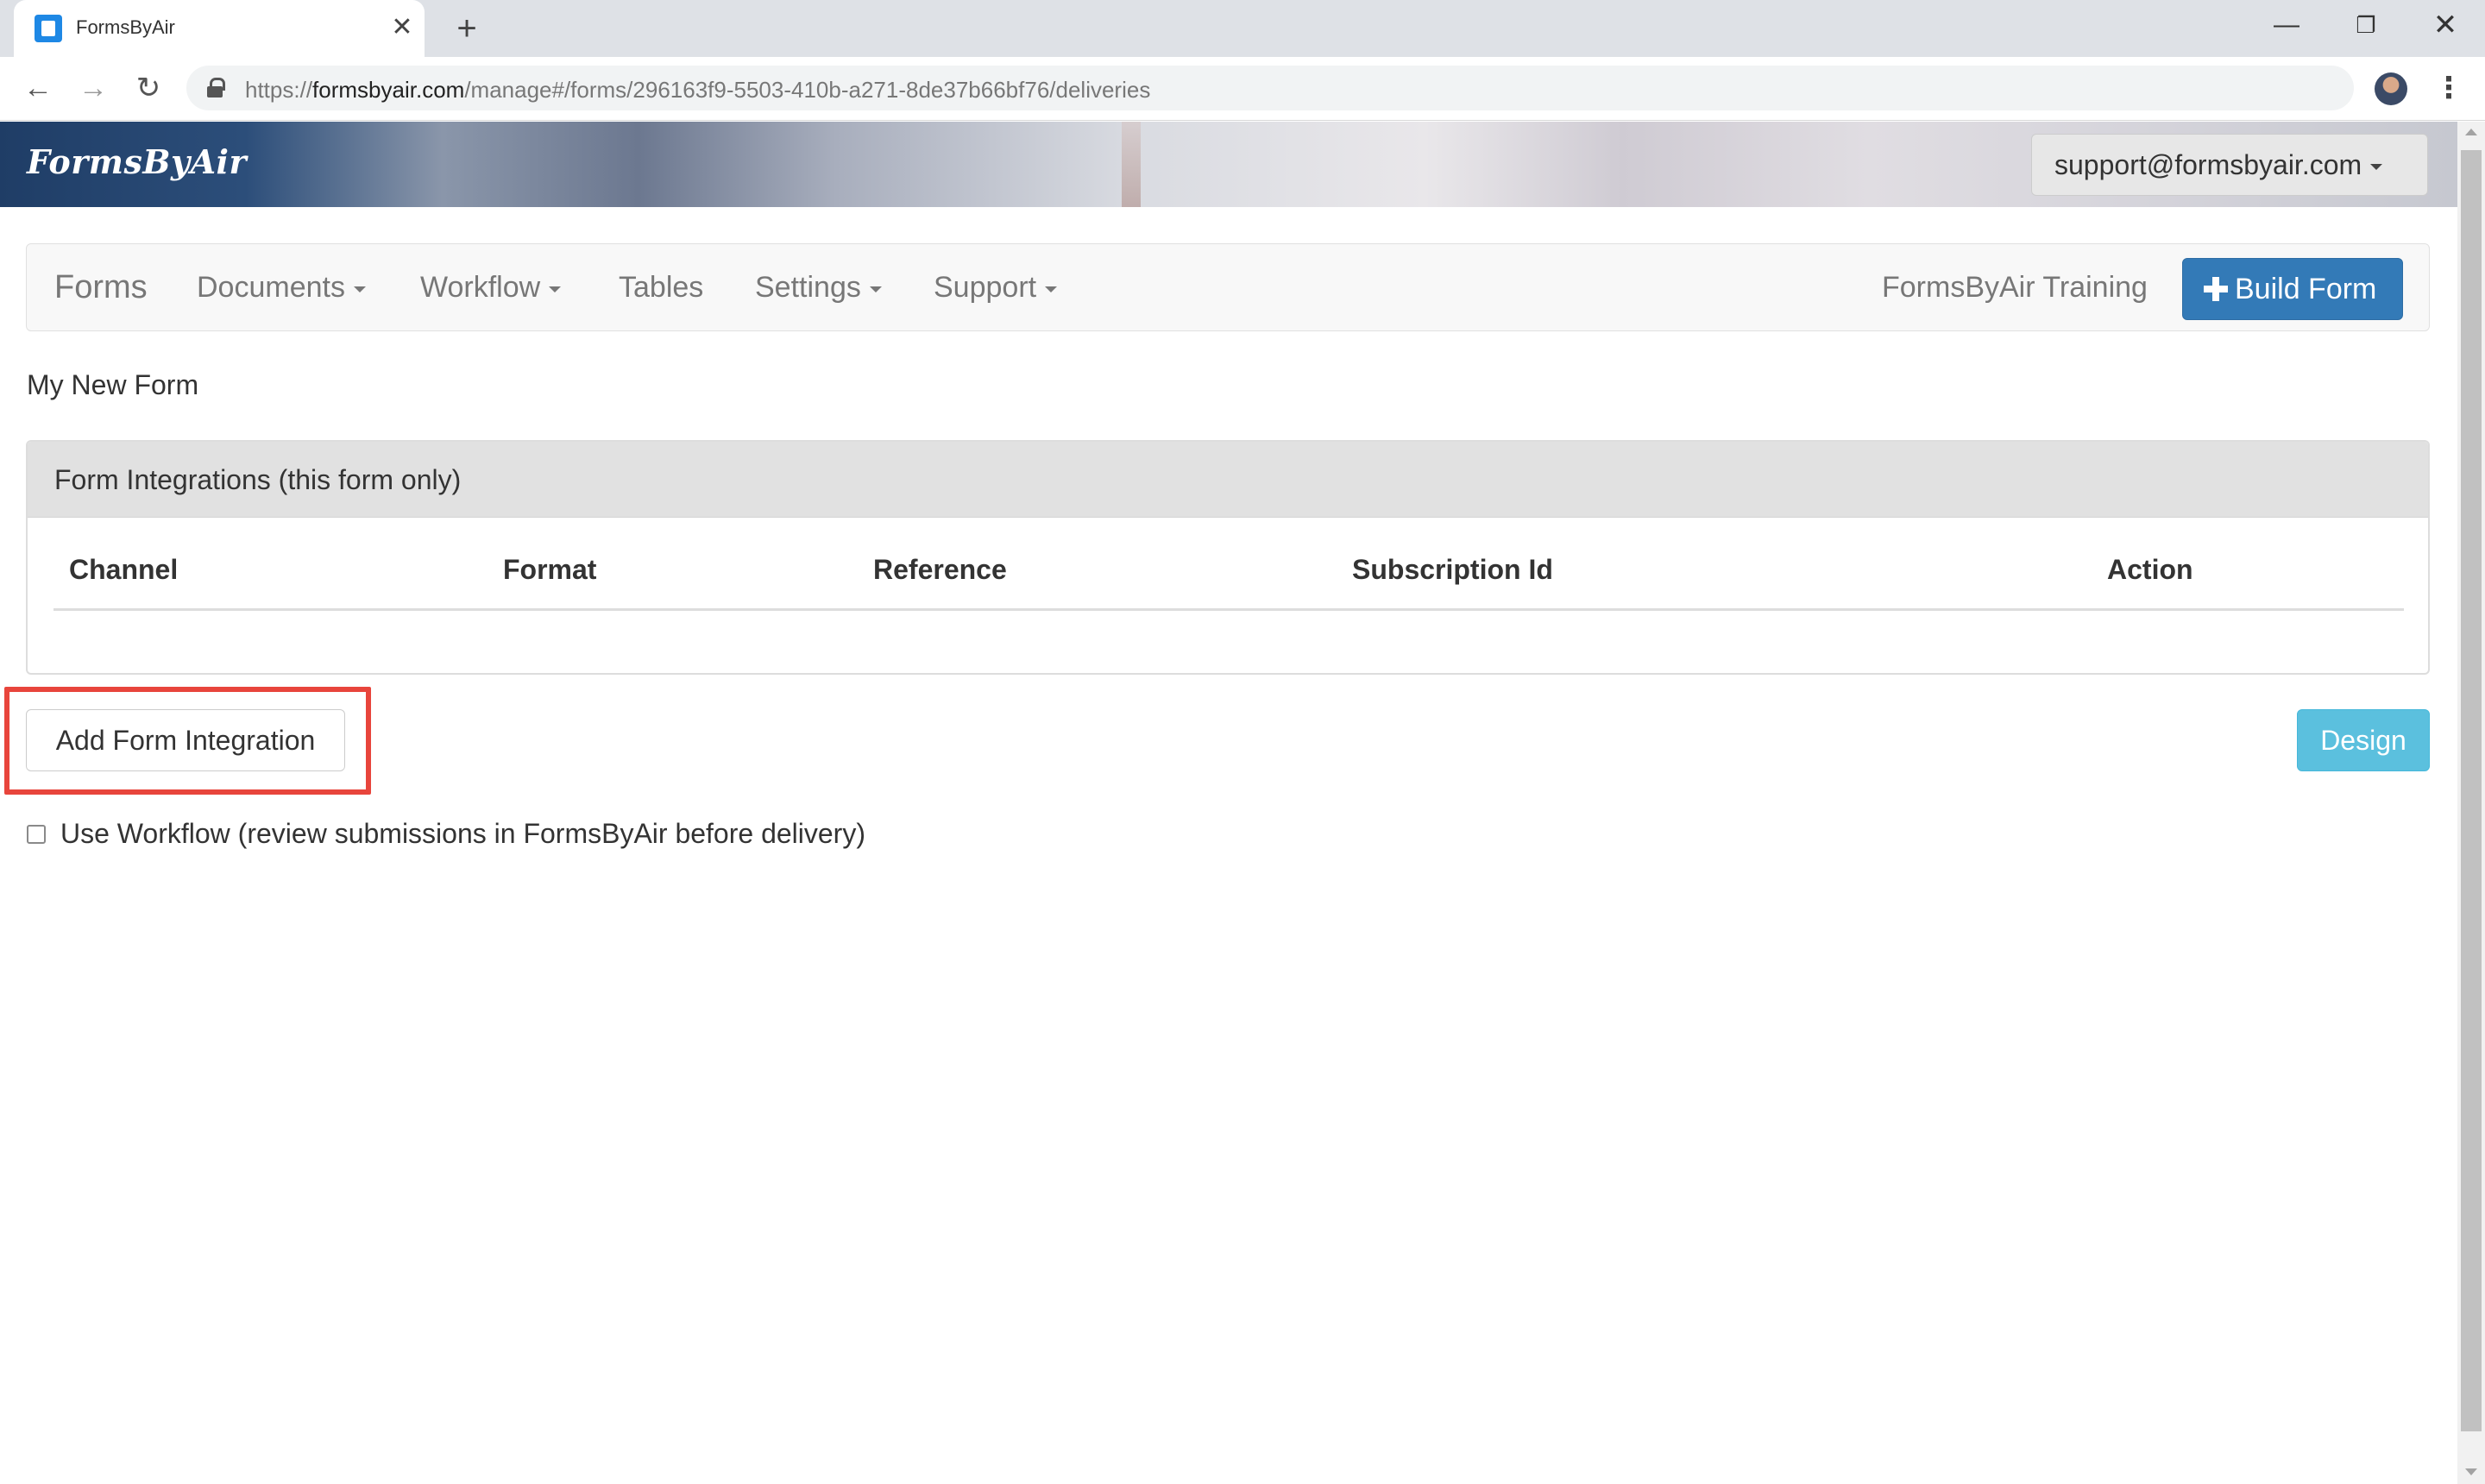 This screenshot has width=2485, height=1484. Describe the element at coordinates (258, 480) in the screenshot. I see `panel-title: Form Integrations (this form only)` at that location.